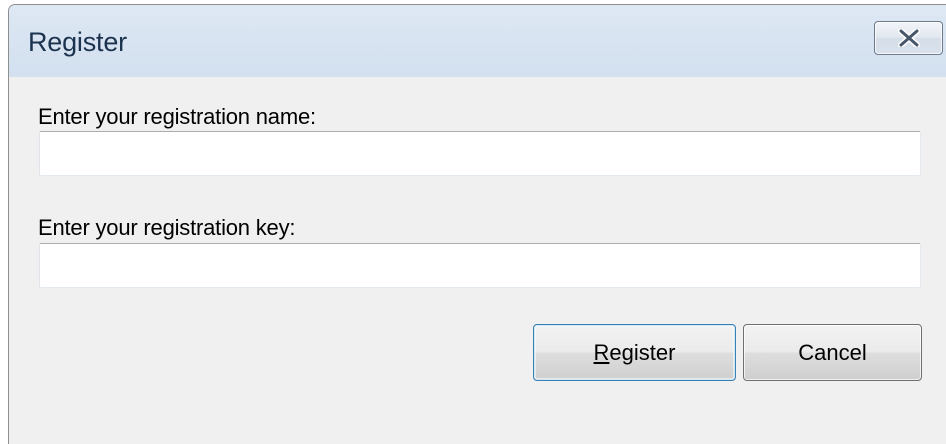  What do you see at coordinates (601, 352) in the screenshot?
I see `register-button-mnemonic: R` at bounding box center [601, 352].